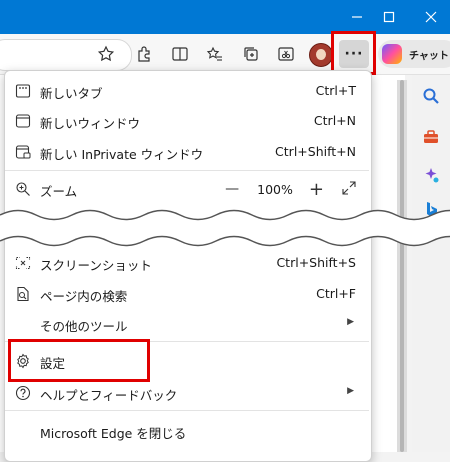 The height and width of the screenshot is (462, 450). Describe the element at coordinates (187, 91) in the screenshot. I see `menu-item-new-tab: 新しいタブ Ctrl+T` at that location.